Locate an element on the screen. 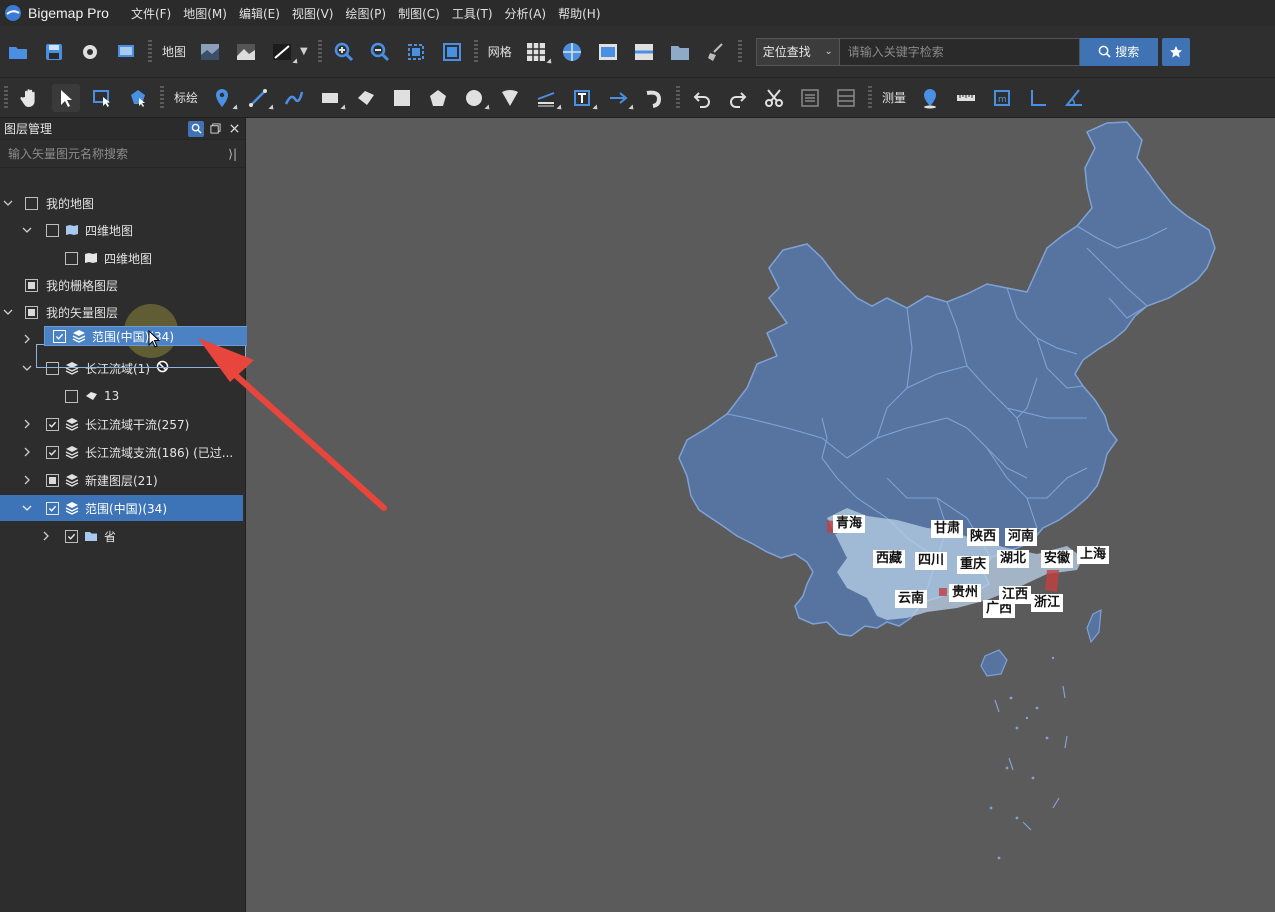 The height and width of the screenshot is (912, 1275). save-button is located at coordinates (54, 52).